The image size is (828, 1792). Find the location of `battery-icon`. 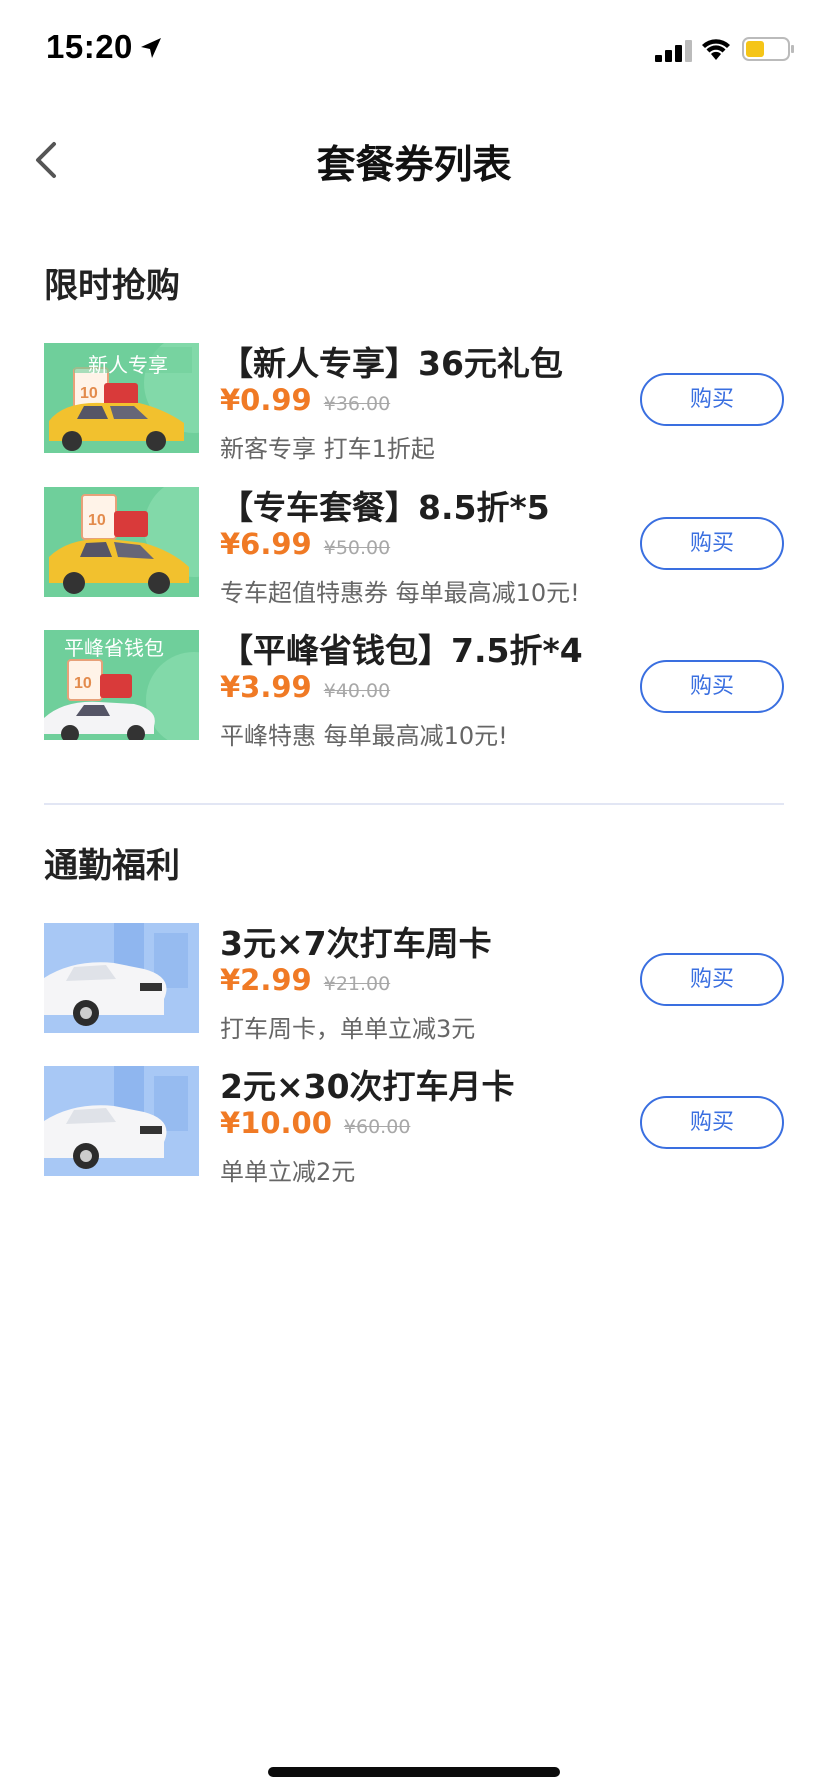

battery-icon is located at coordinates (768, 49).